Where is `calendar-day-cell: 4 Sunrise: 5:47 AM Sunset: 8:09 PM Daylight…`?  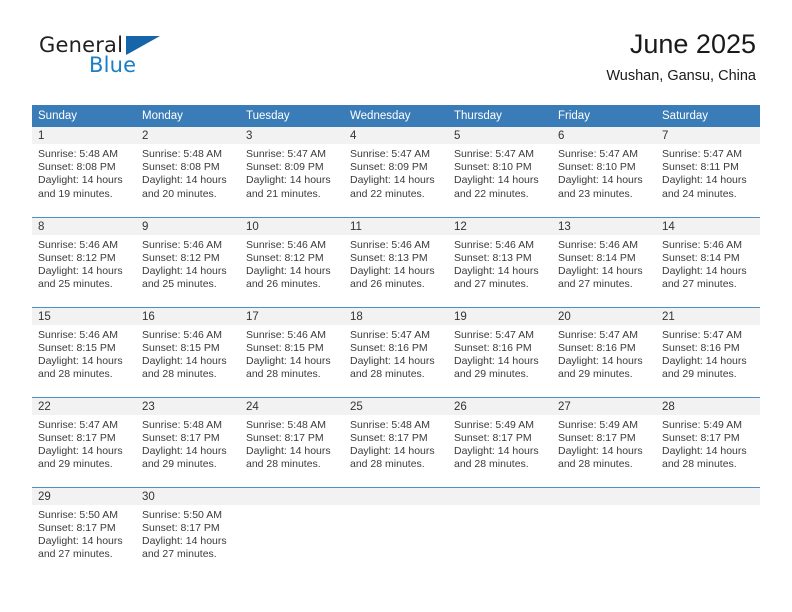 calendar-day-cell: 4 Sunrise: 5:47 AM Sunset: 8:09 PM Daylight… is located at coordinates (396, 172).